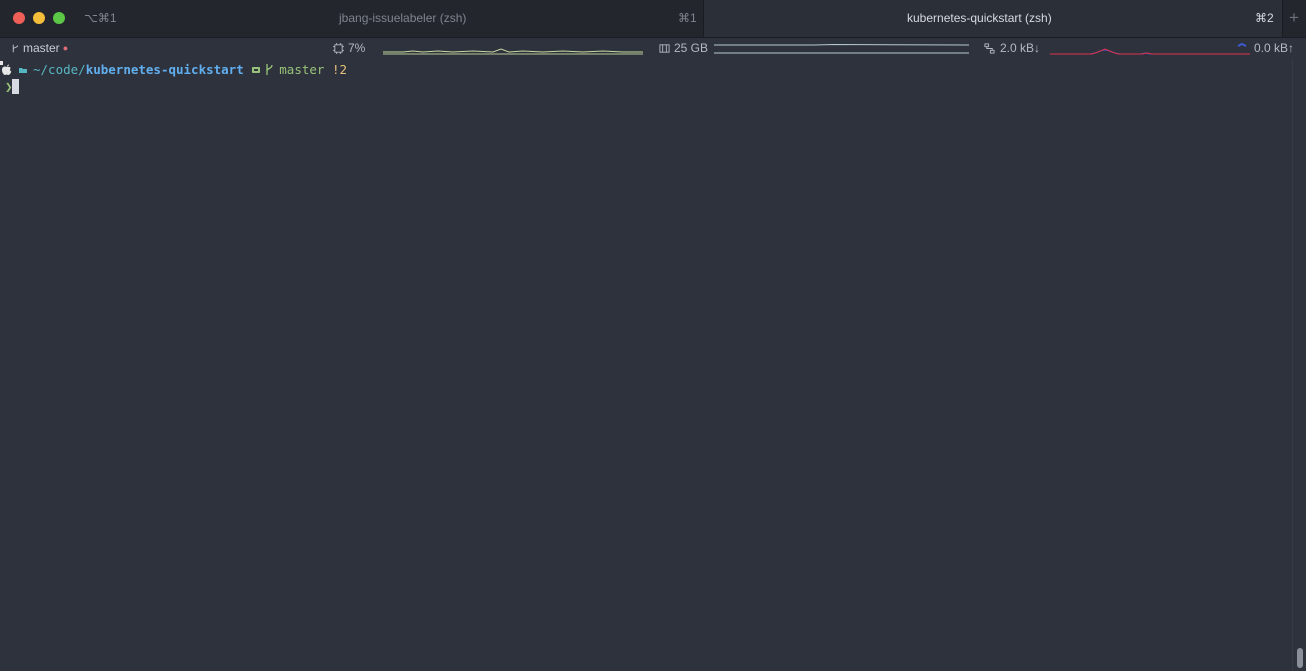  I want to click on prompt-segment: ~/code/kubernetes-quickstart master !2, so click(183, 69).